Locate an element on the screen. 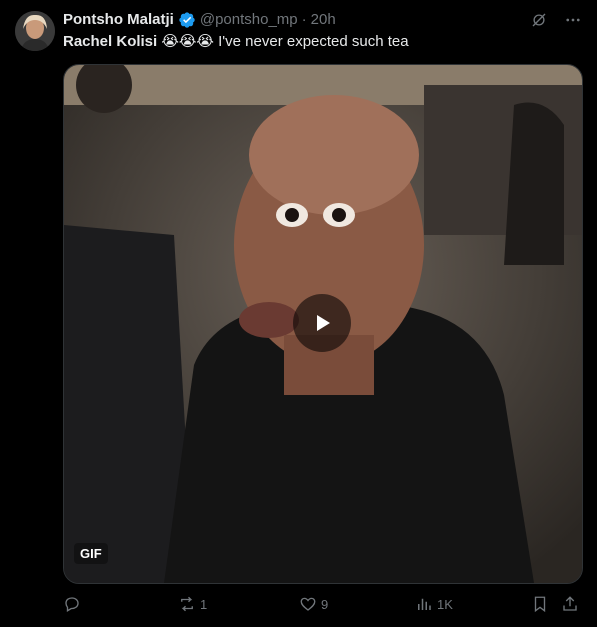 The width and height of the screenshot is (597, 627). action-bar: 1 9 1K is located at coordinates (322, 604).